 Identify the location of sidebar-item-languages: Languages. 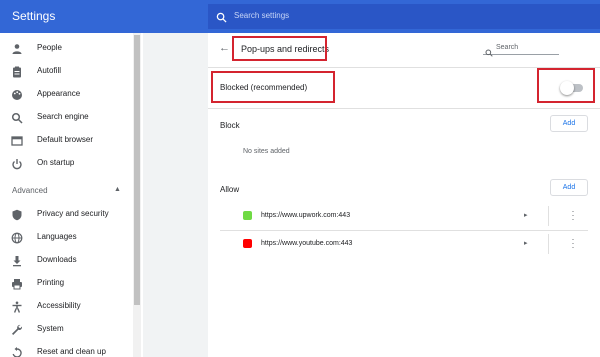
(66, 237).